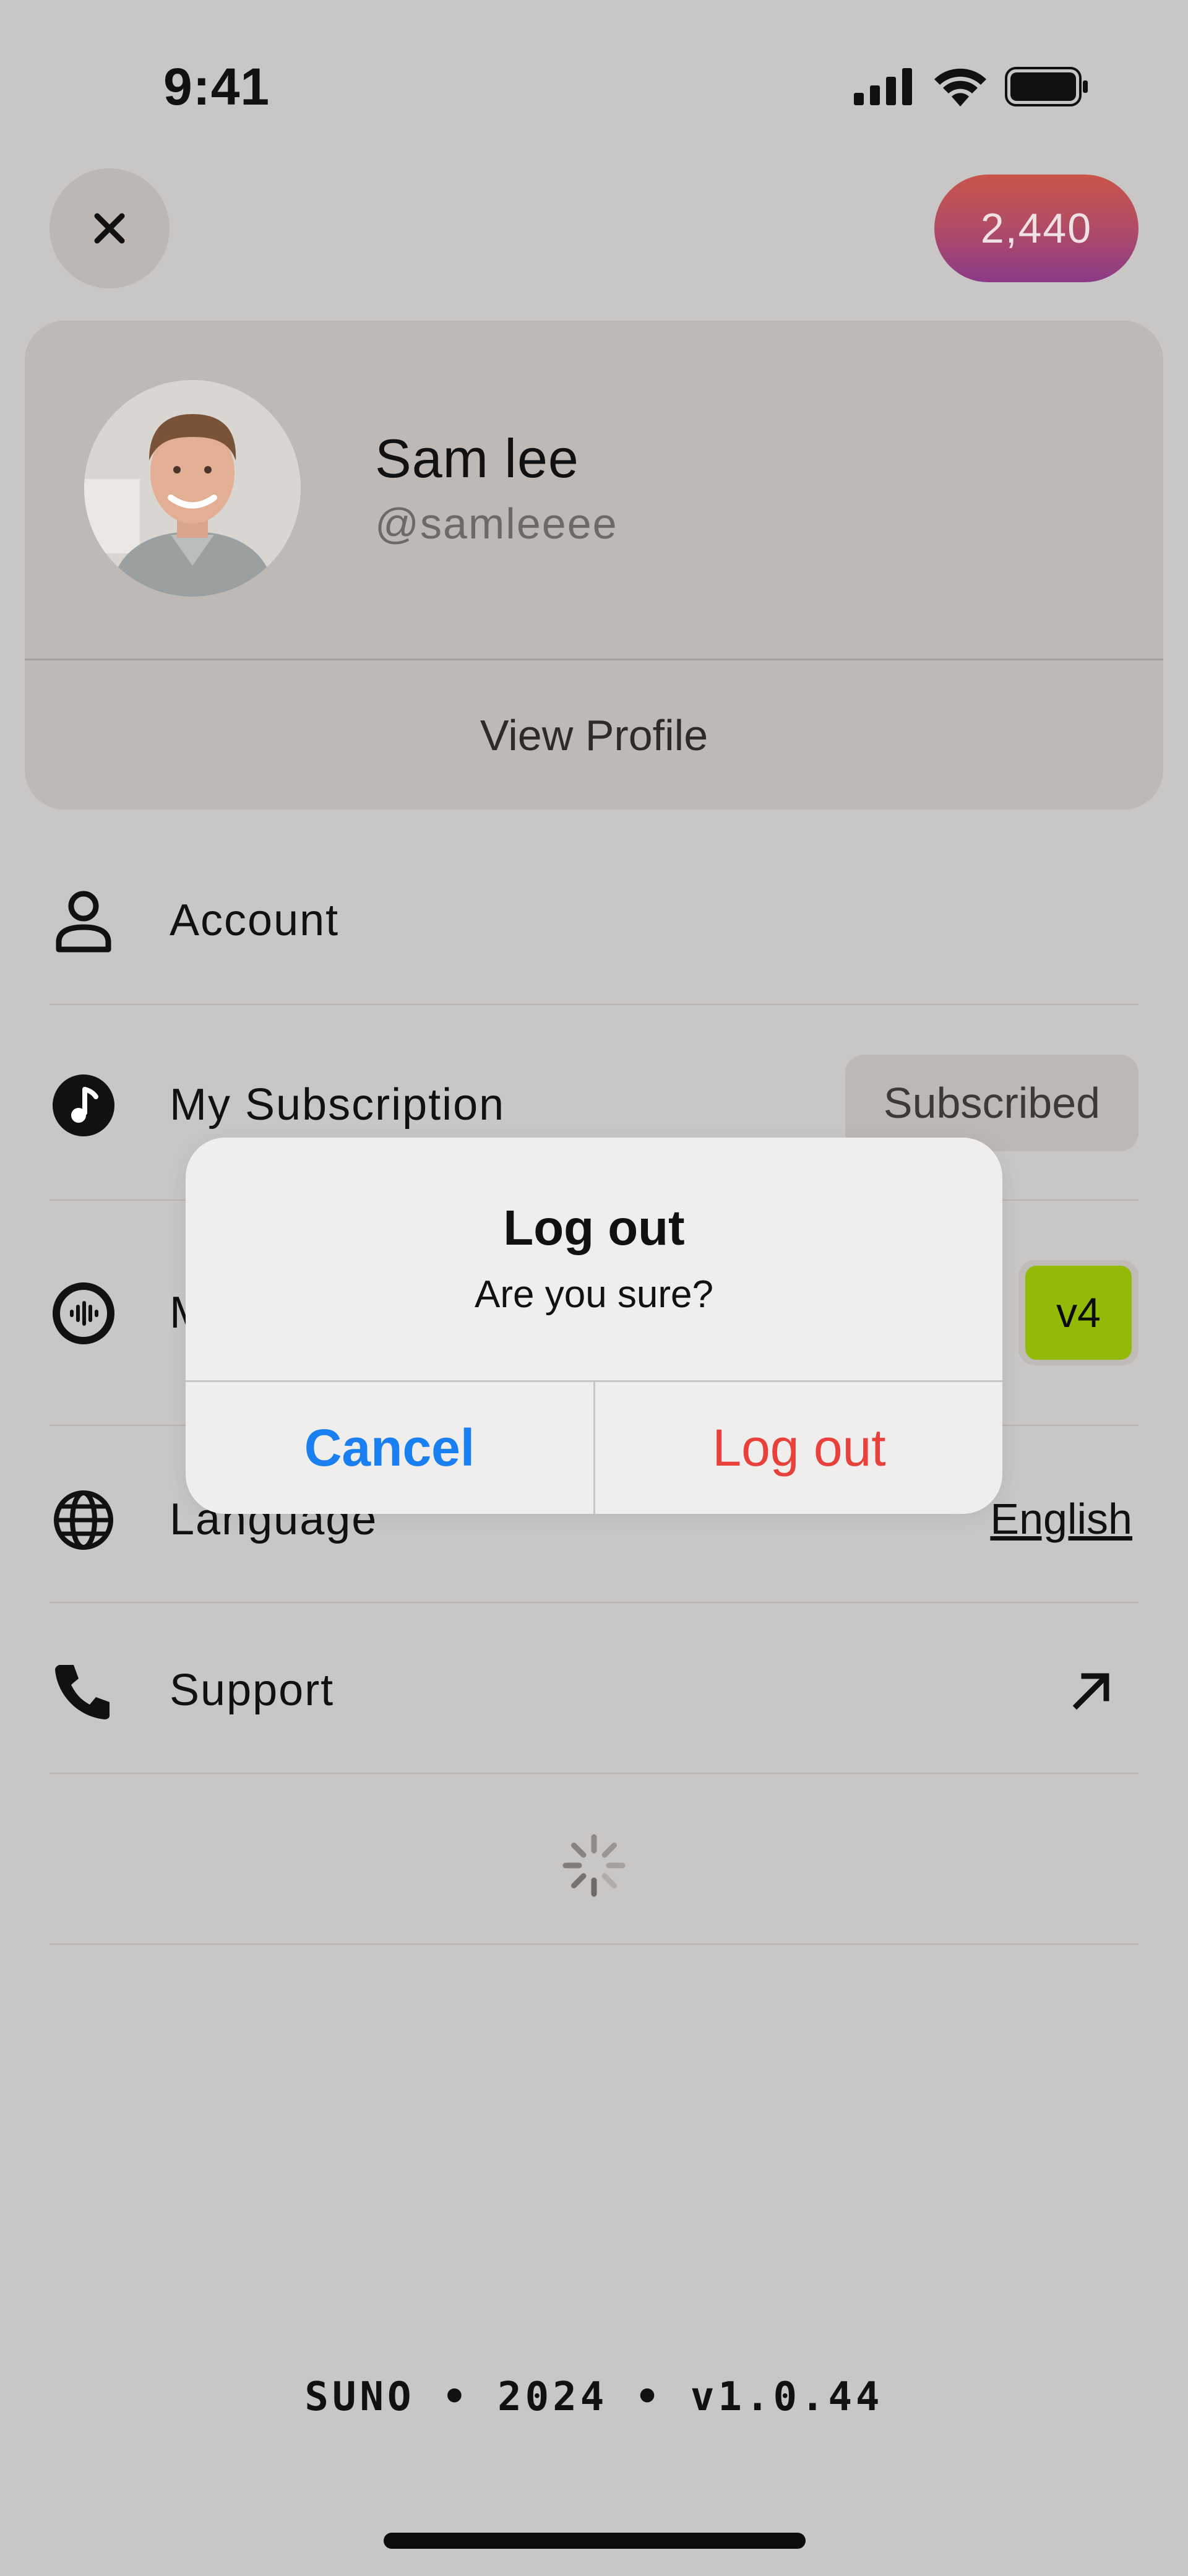 The width and height of the screenshot is (1188, 2576). Describe the element at coordinates (594, 1227) in the screenshot. I see `dialog-title: Log out` at that location.